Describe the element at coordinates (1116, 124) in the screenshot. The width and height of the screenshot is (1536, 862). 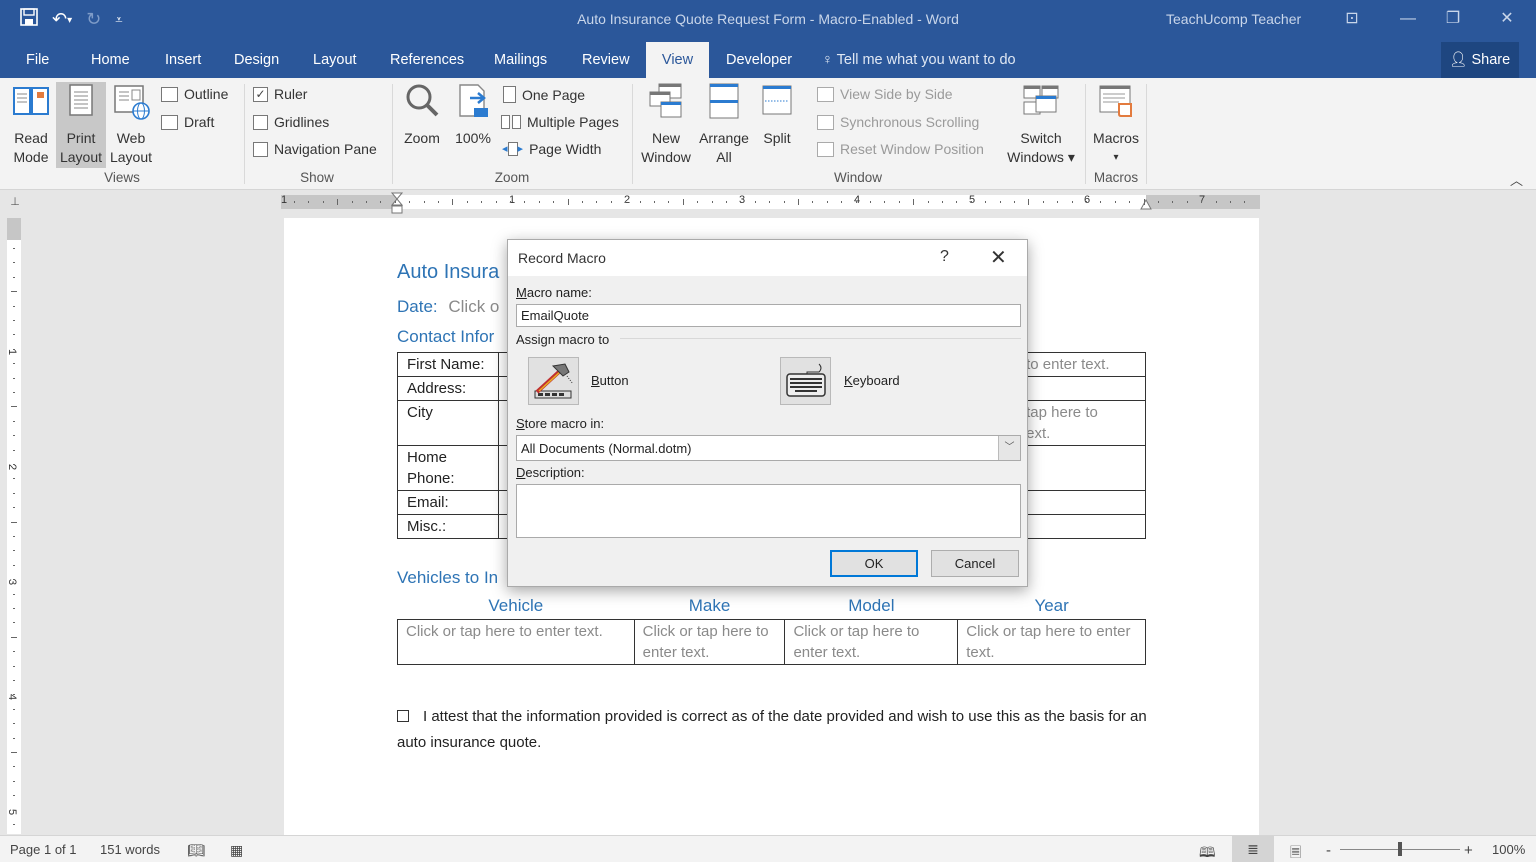
I see `macros-button: Macros ▾` at that location.